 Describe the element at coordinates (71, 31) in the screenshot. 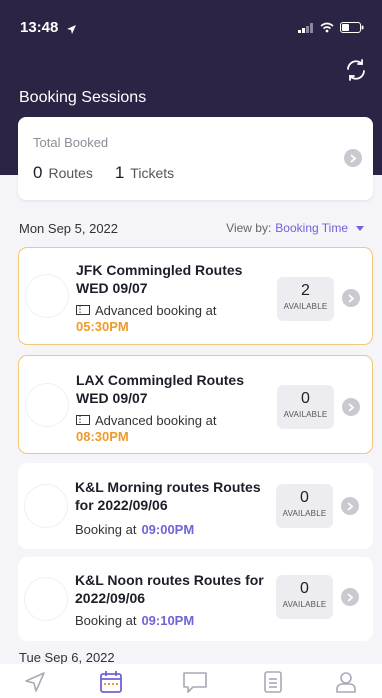

I see `location-arrow-icon` at that location.